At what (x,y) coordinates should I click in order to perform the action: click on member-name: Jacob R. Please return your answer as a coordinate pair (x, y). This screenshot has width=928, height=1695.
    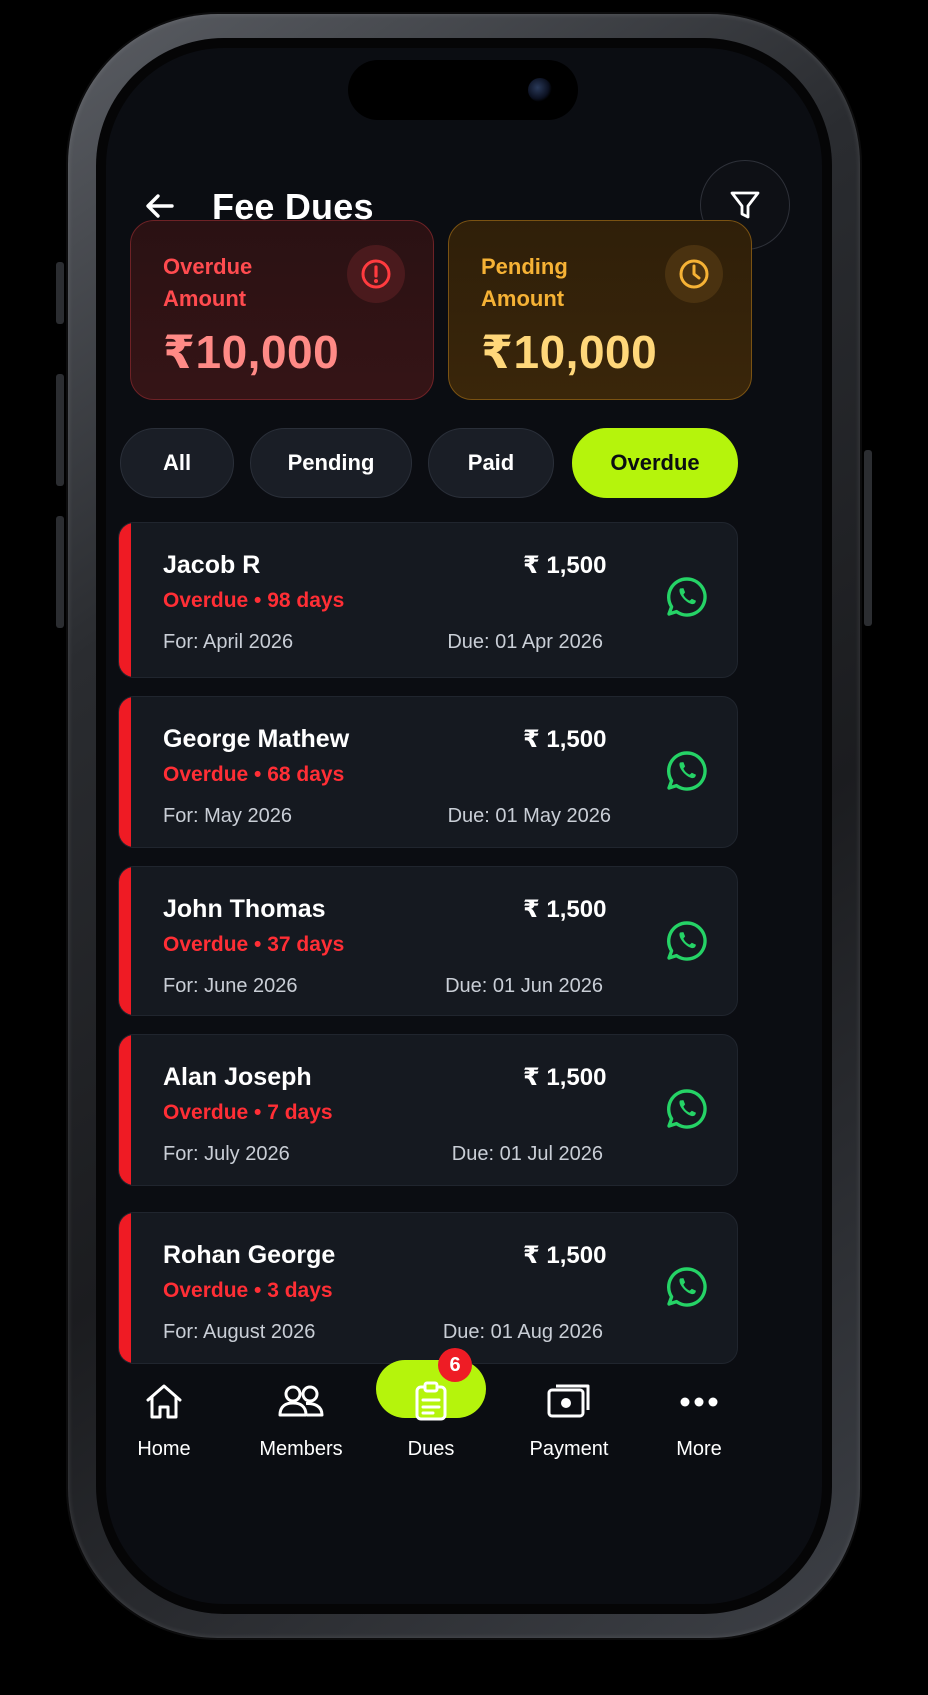
    Looking at the image, I should click on (212, 565).